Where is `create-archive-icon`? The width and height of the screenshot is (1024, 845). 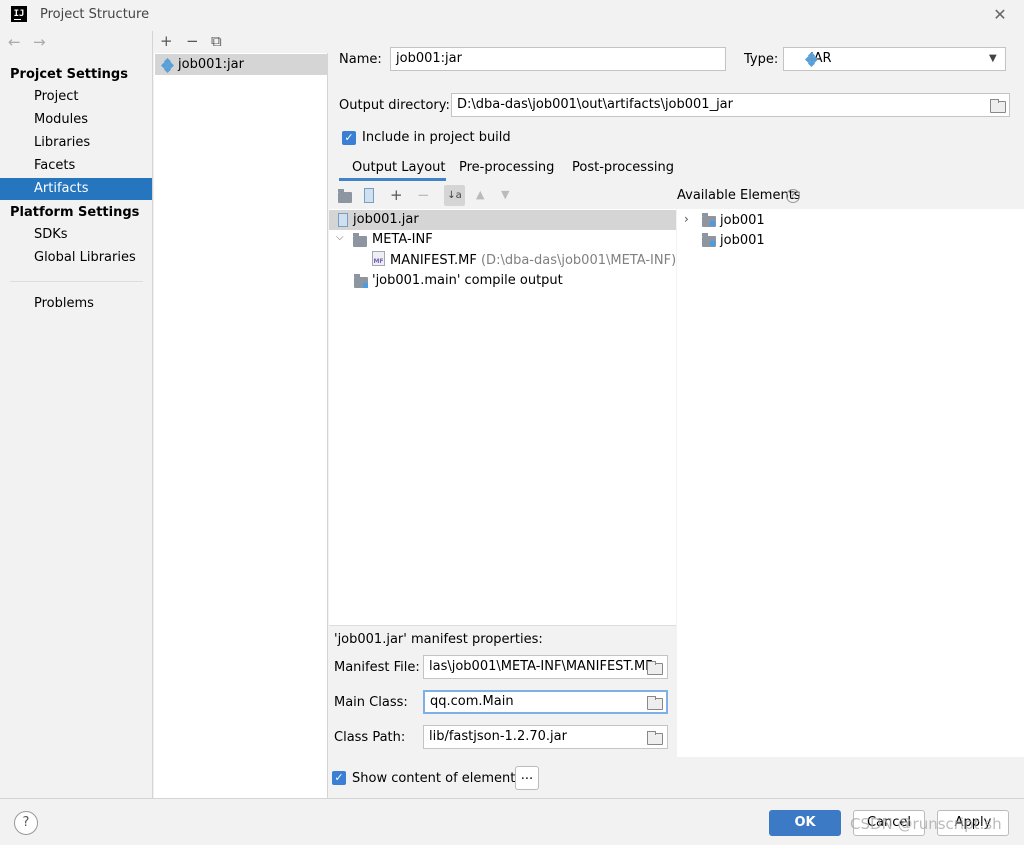
create-archive-icon is located at coordinates (369, 195).